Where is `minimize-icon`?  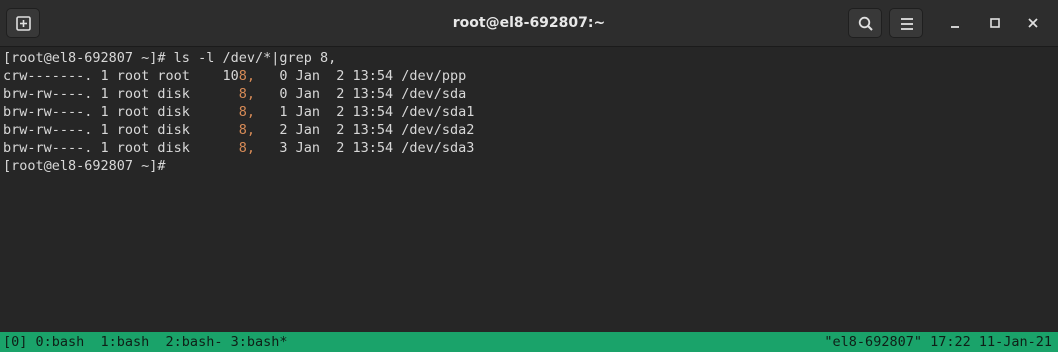 minimize-icon is located at coordinates (955, 27).